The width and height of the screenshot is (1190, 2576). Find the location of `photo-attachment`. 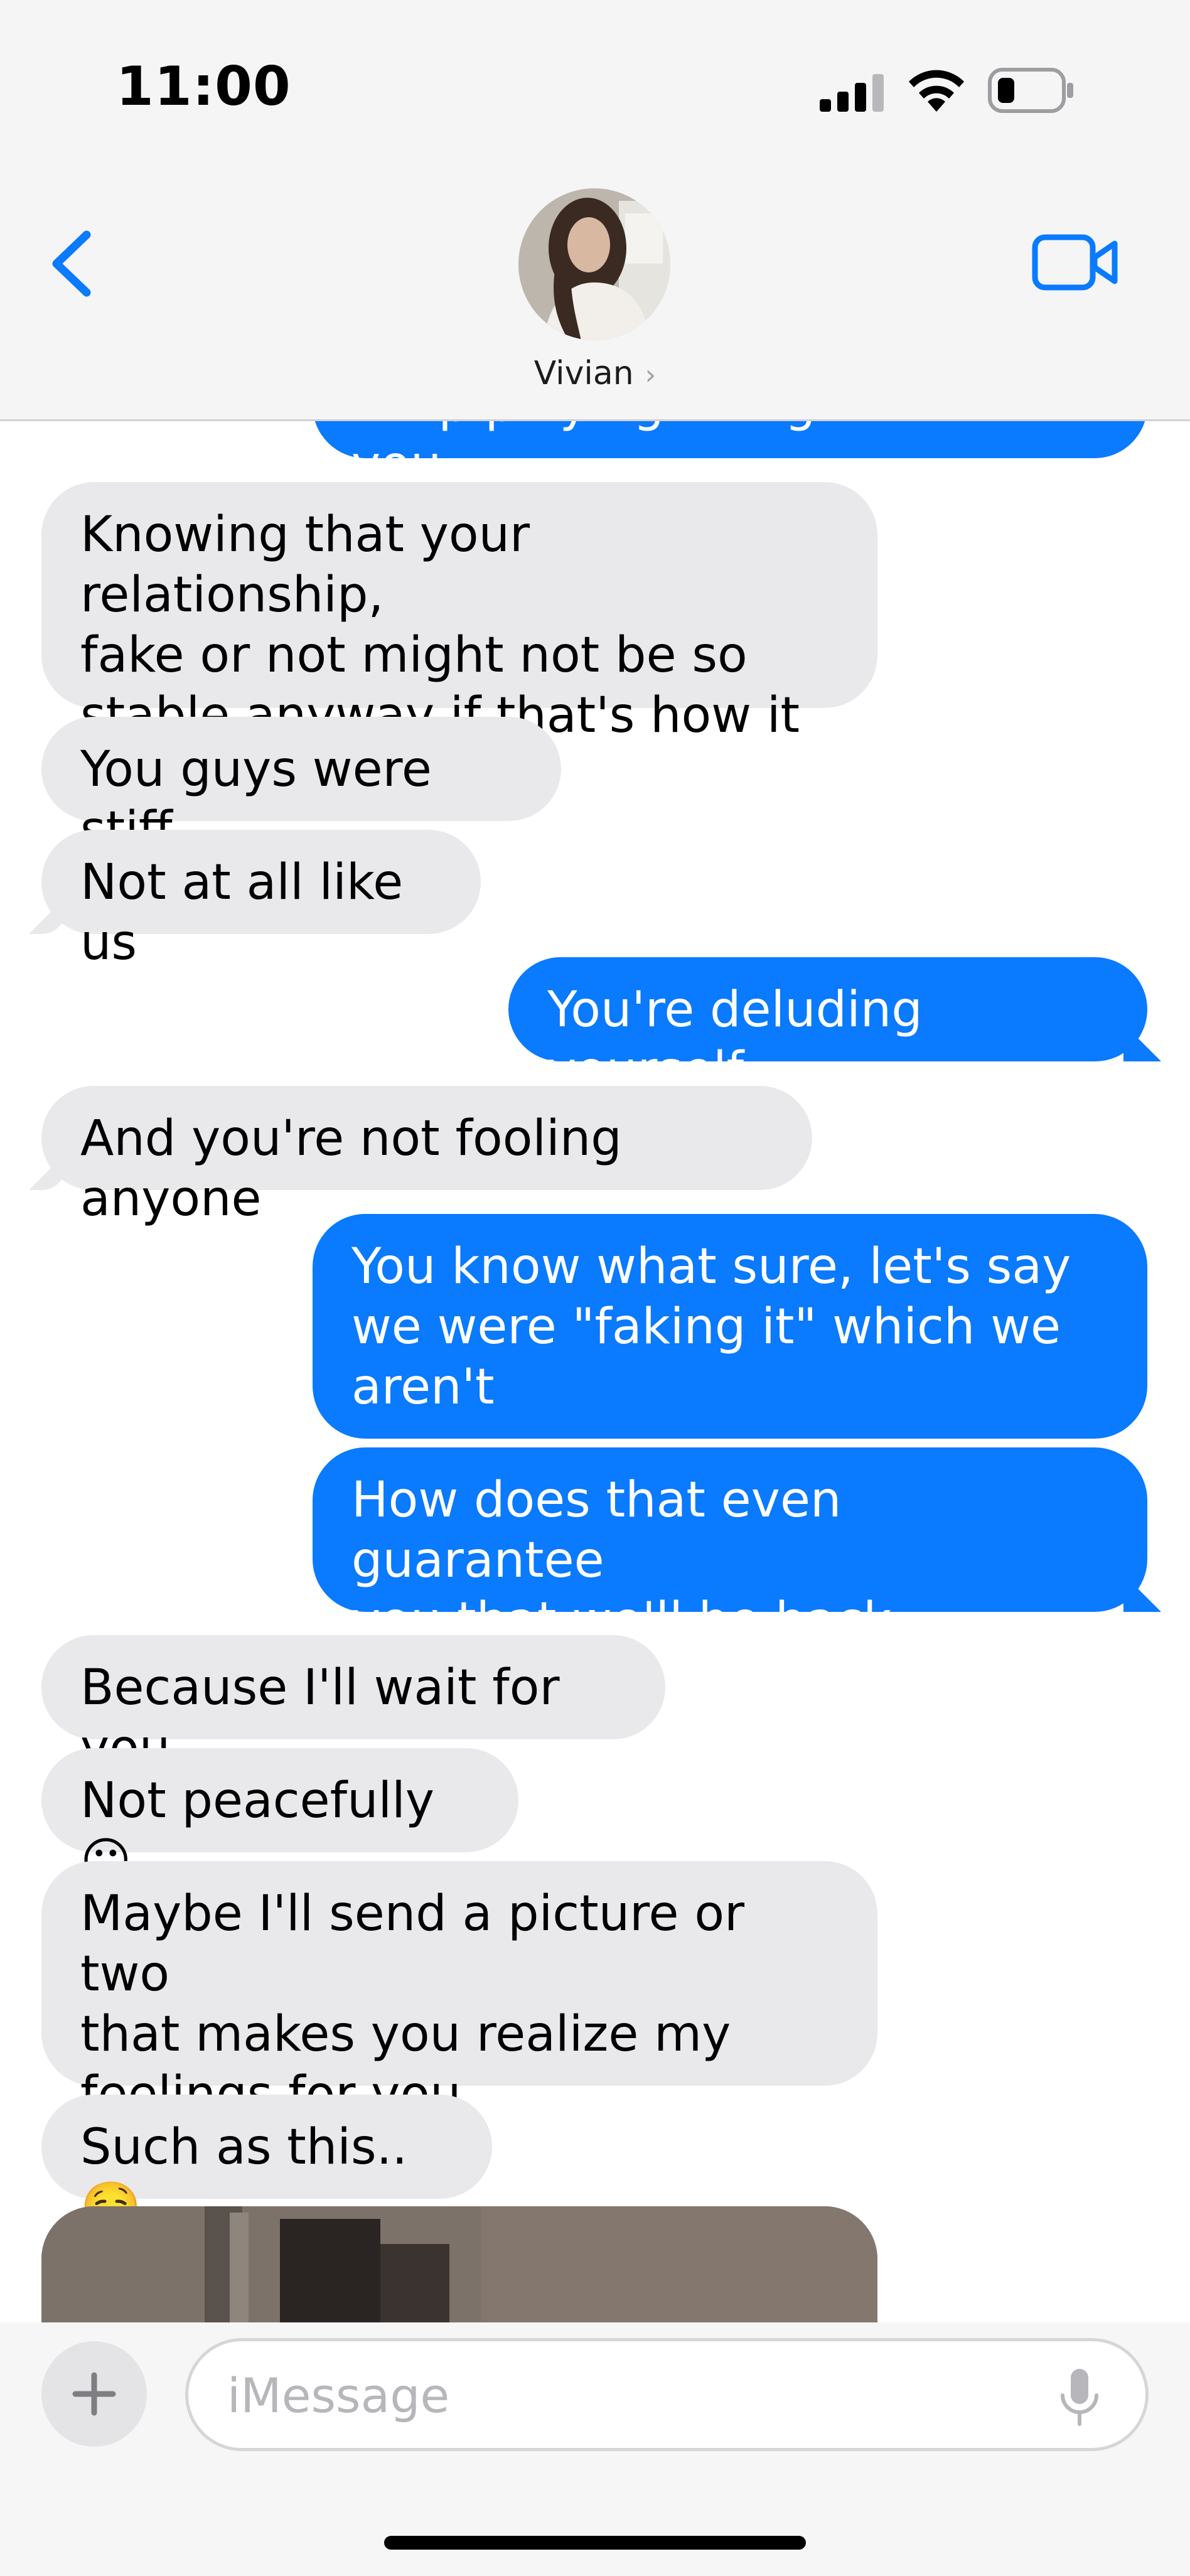

photo-attachment is located at coordinates (459, 2264).